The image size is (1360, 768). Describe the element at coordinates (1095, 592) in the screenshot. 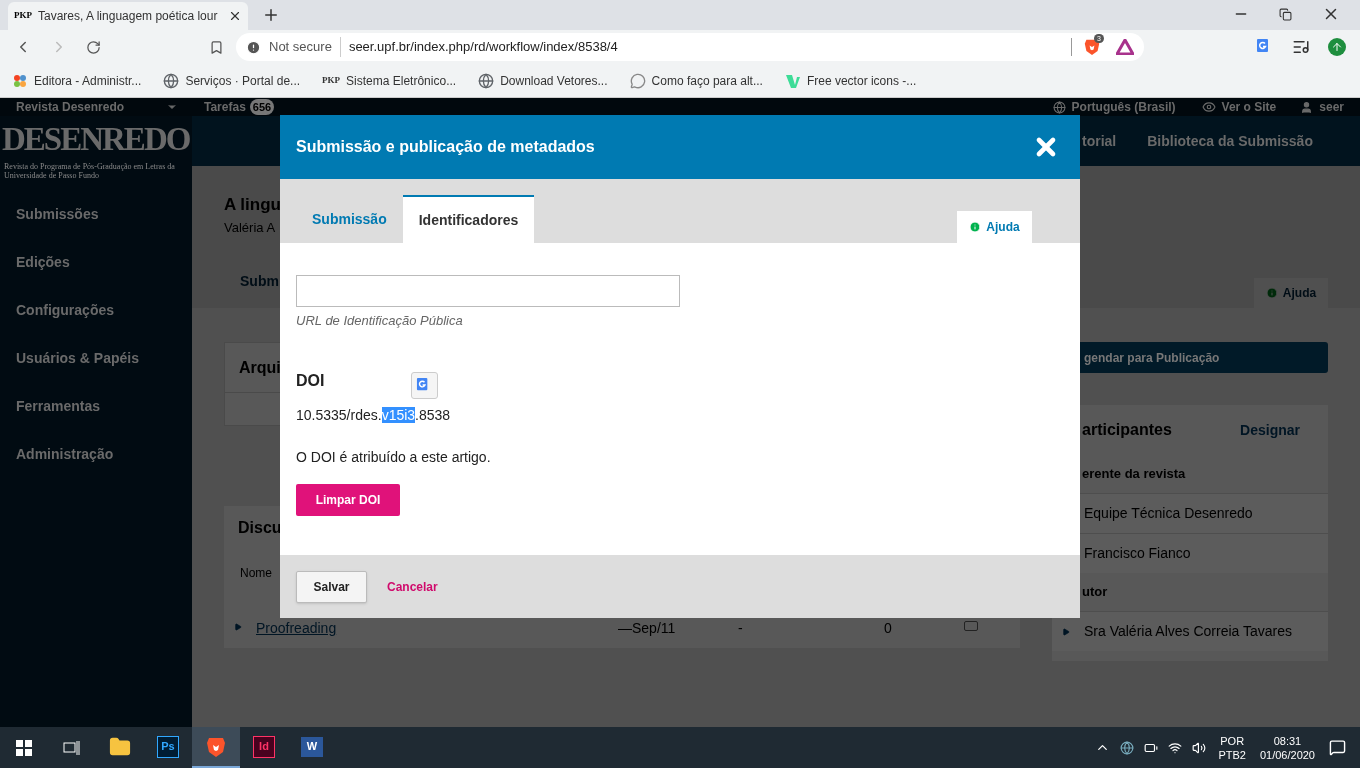

I see `group-title: utor` at that location.